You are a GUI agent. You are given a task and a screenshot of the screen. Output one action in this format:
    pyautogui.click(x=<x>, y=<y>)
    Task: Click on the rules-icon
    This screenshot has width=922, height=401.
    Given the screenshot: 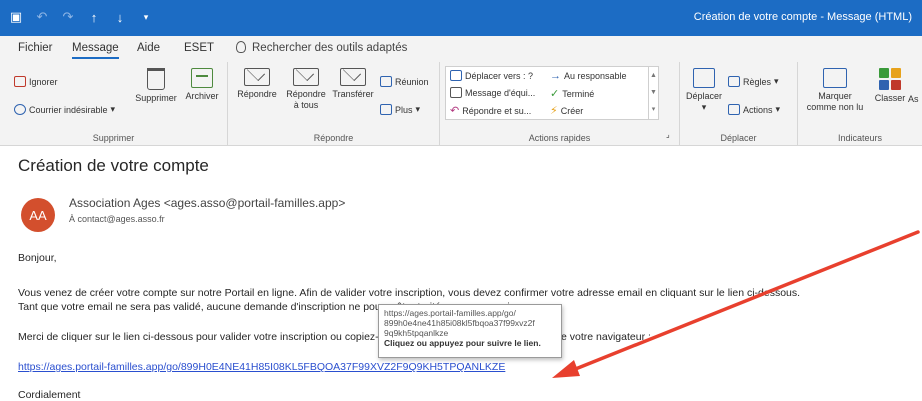 What is the action you would take?
    pyautogui.click(x=734, y=81)
    